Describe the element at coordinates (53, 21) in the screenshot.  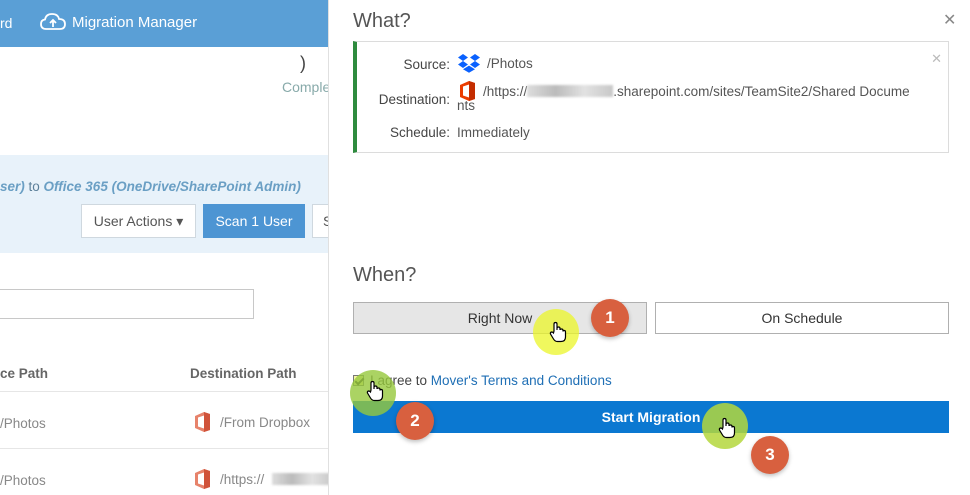
I see `cloud-upload-icon` at that location.